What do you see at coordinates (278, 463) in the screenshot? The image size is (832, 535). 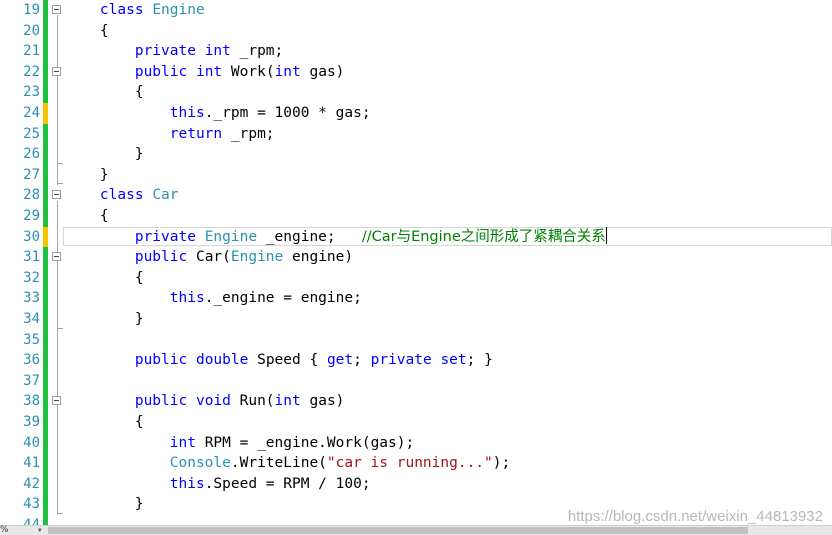 I see `code-token: .WriteLine(` at bounding box center [278, 463].